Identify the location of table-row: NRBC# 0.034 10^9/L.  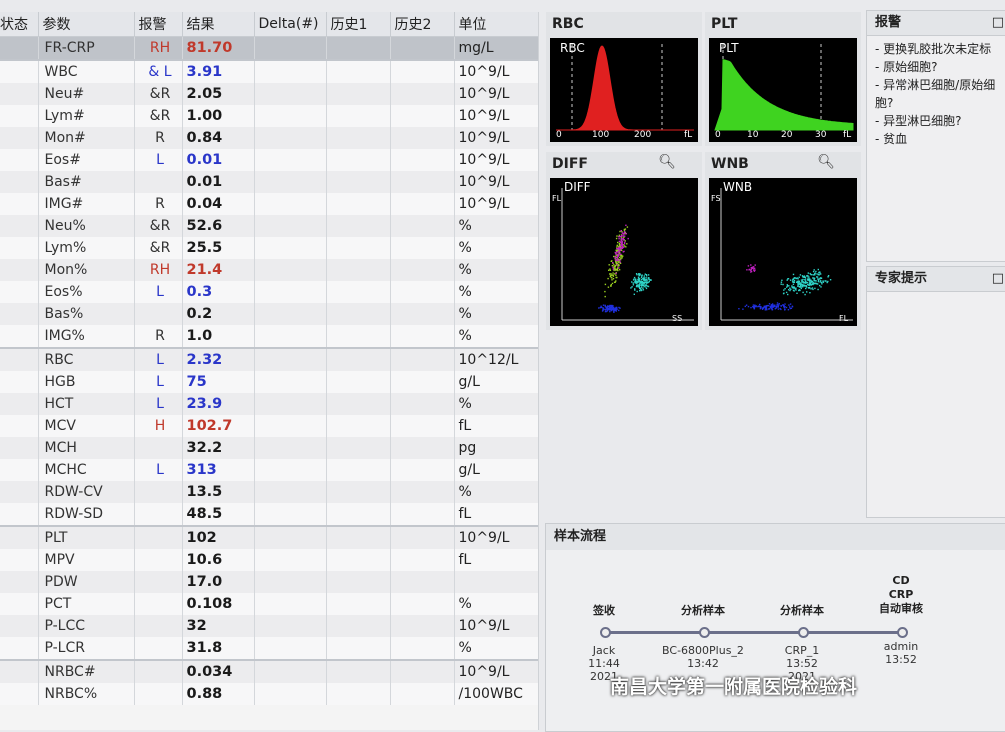
(269, 671).